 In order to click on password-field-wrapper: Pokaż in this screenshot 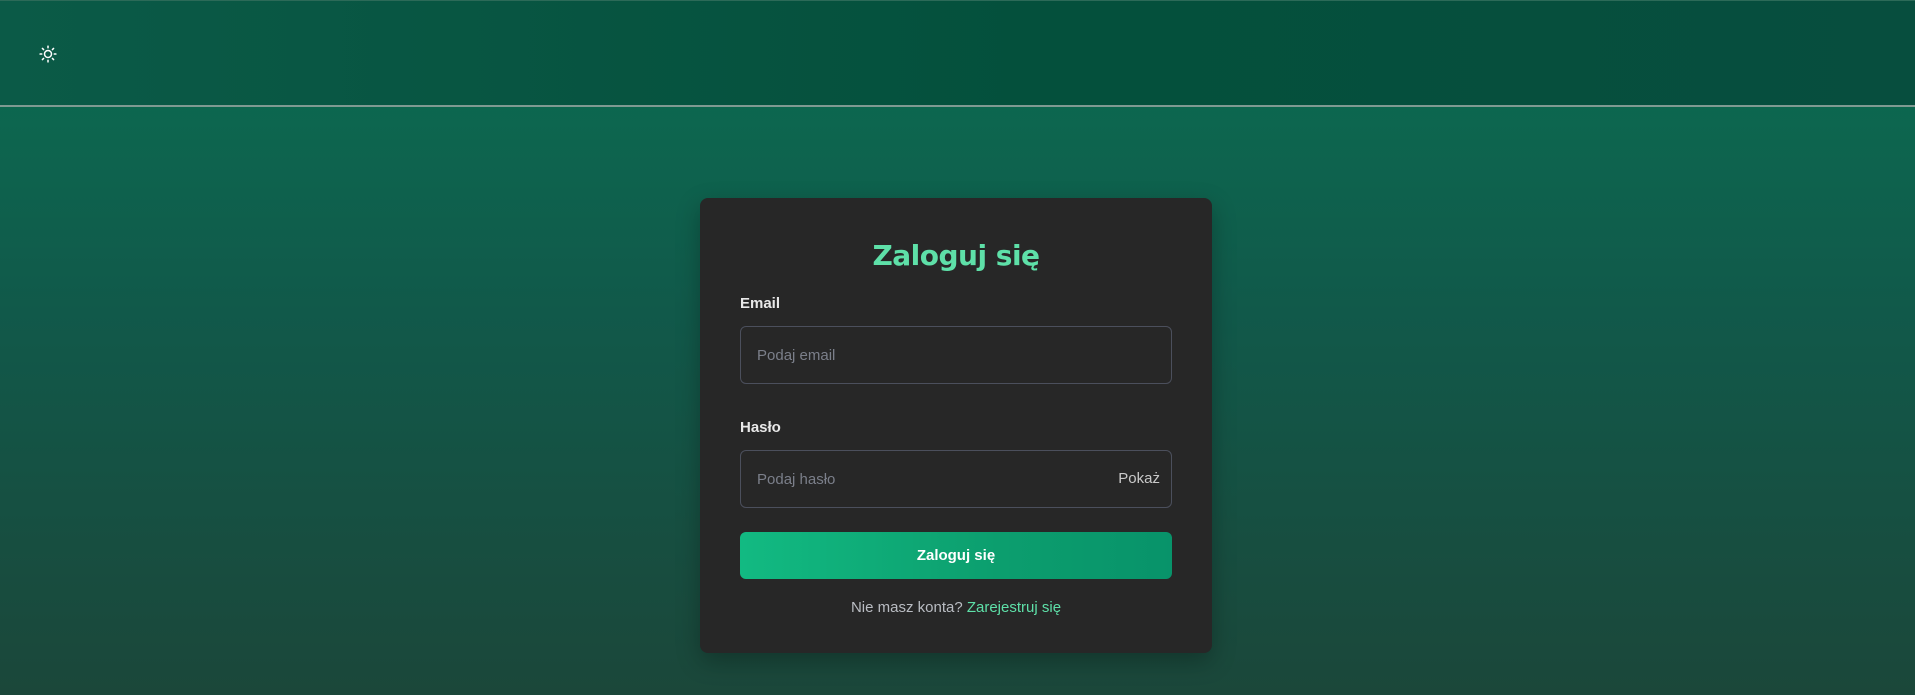, I will do `click(956, 479)`.